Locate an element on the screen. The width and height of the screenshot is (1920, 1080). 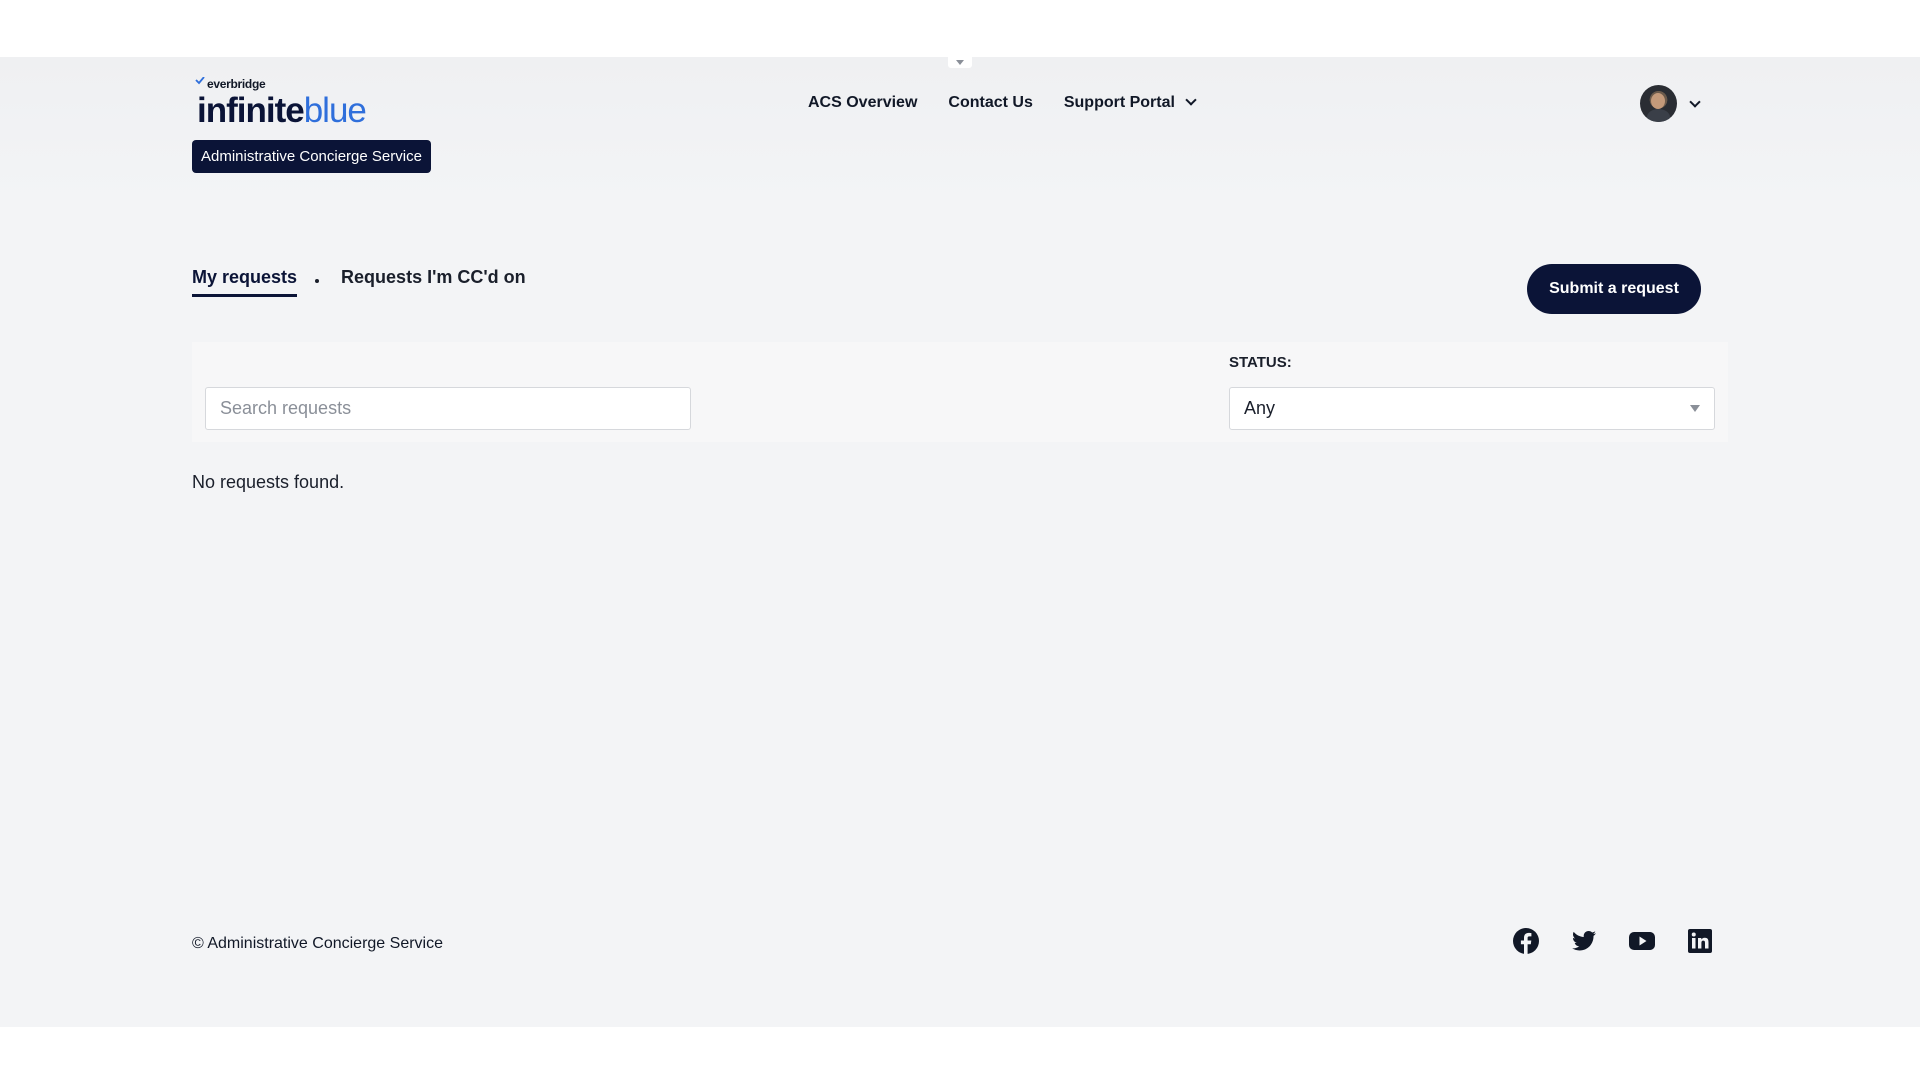
brand-blue-text: blue is located at coordinates (335, 110).